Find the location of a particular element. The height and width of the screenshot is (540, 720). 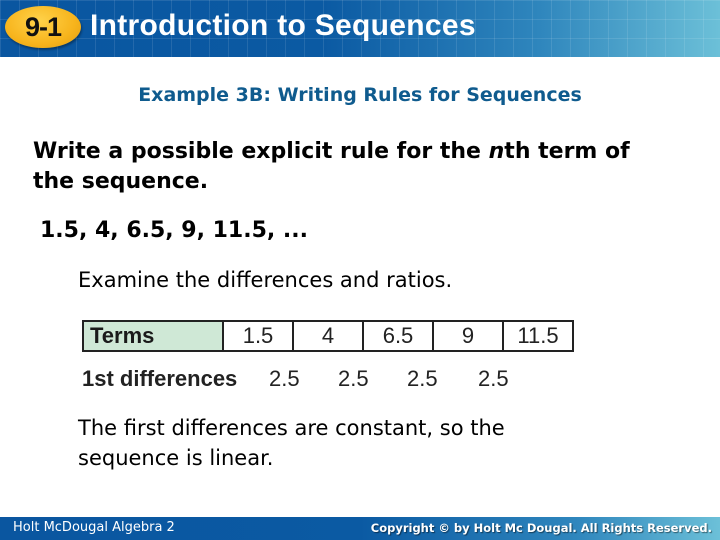

term-cell: 4 is located at coordinates (328, 336).